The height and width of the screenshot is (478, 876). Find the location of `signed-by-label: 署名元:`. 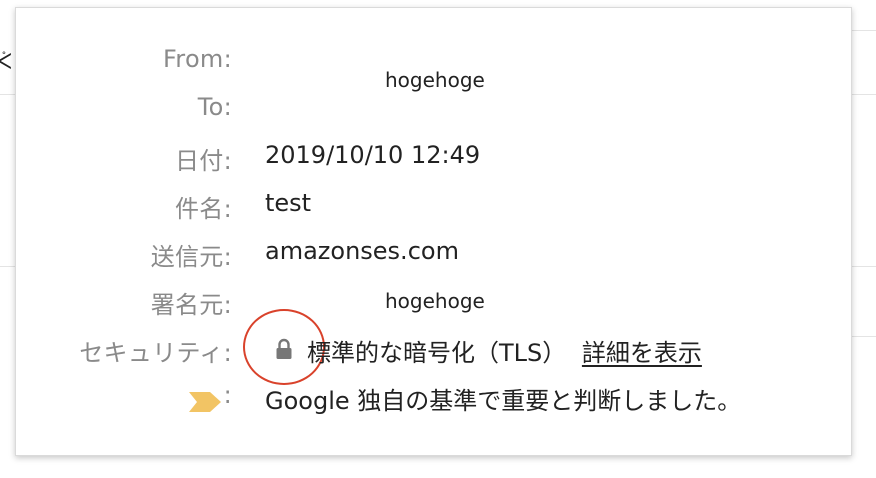

signed-by-label: 署名元: is located at coordinates (191, 305).